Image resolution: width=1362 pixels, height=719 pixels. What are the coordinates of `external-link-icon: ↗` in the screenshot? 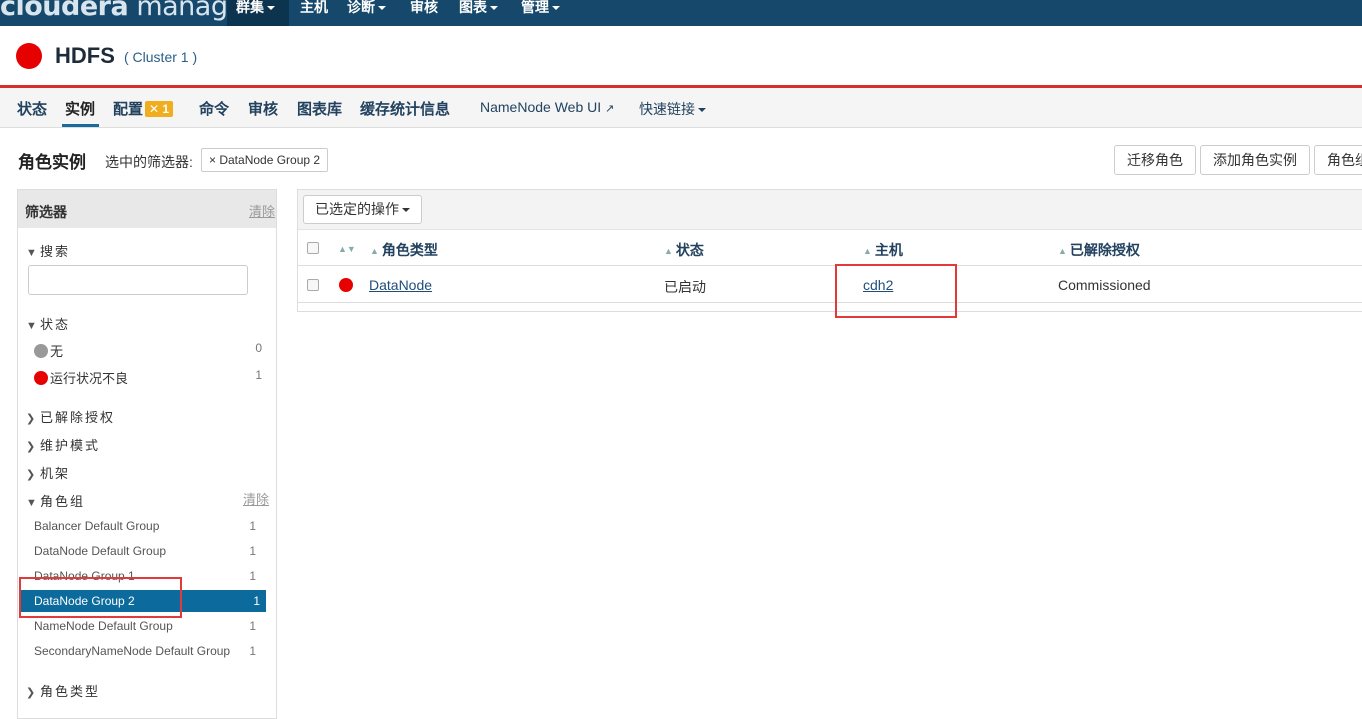 It's located at (610, 109).